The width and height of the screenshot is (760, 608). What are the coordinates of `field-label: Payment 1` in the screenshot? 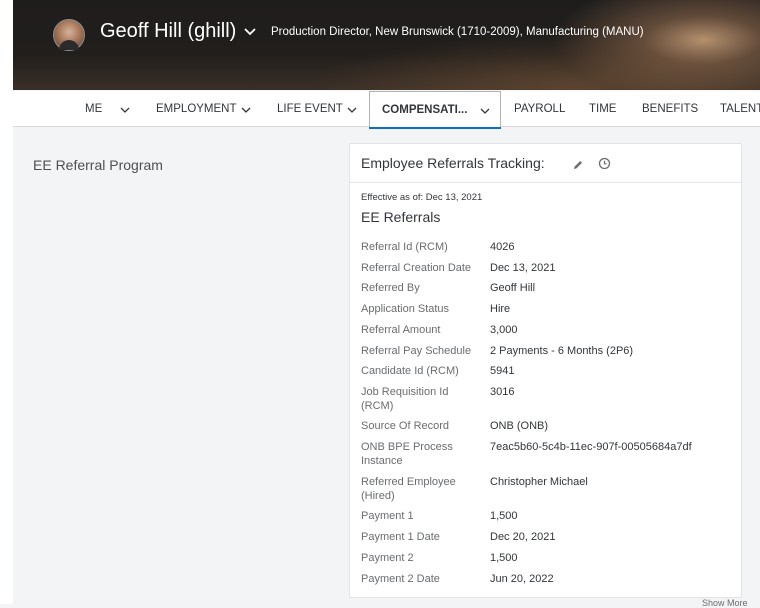 It's located at (387, 516).